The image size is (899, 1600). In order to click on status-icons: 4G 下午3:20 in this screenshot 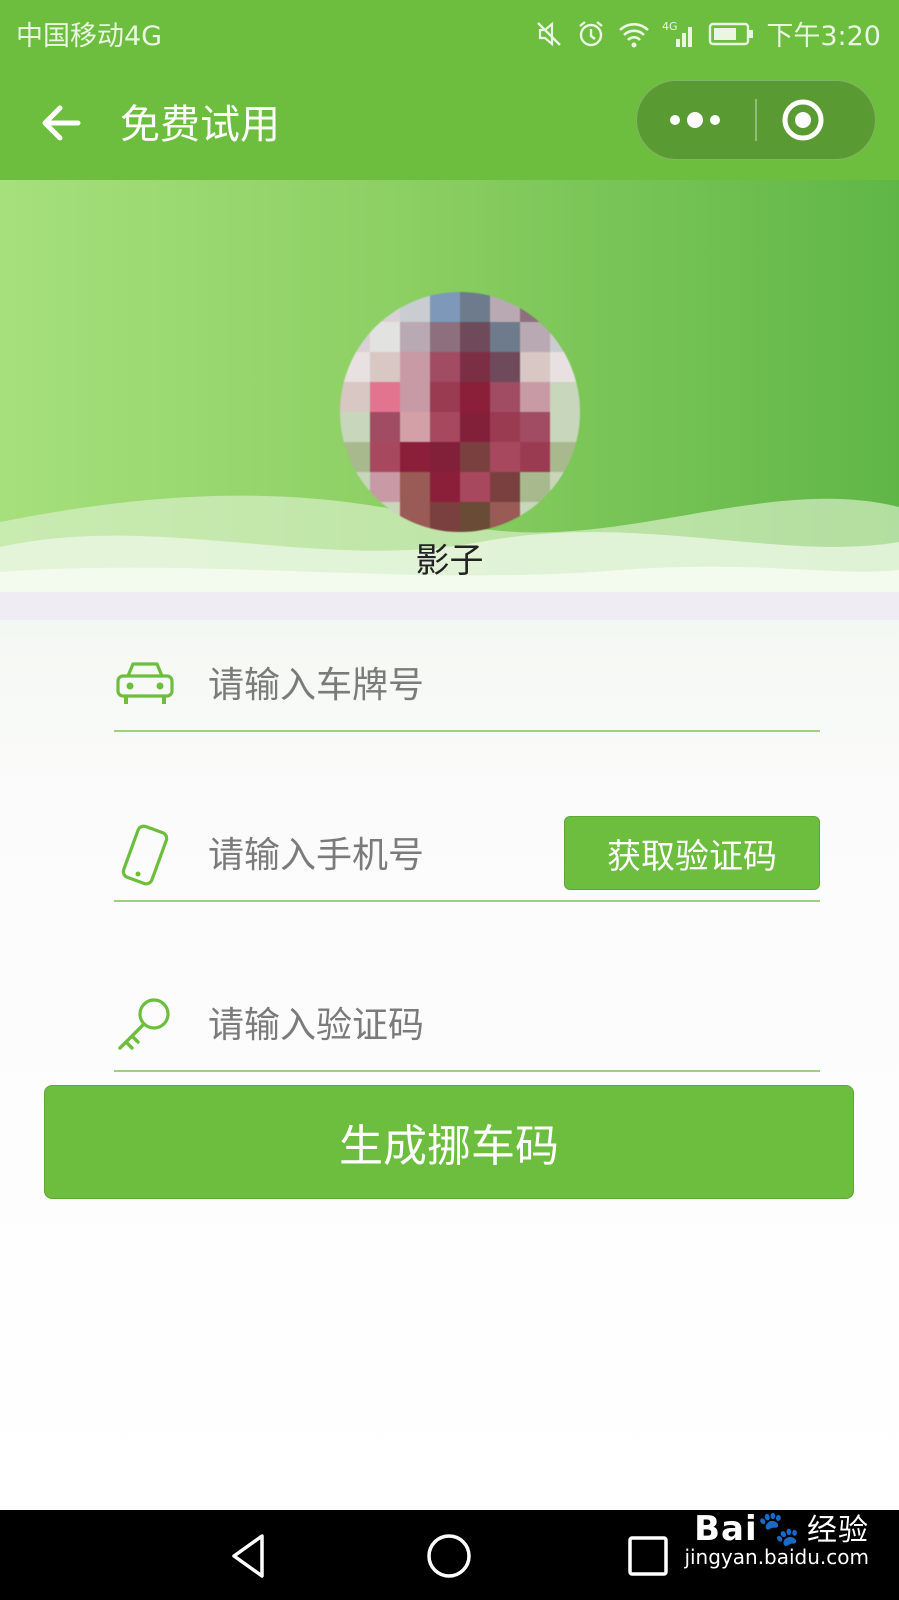, I will do `click(707, 33)`.